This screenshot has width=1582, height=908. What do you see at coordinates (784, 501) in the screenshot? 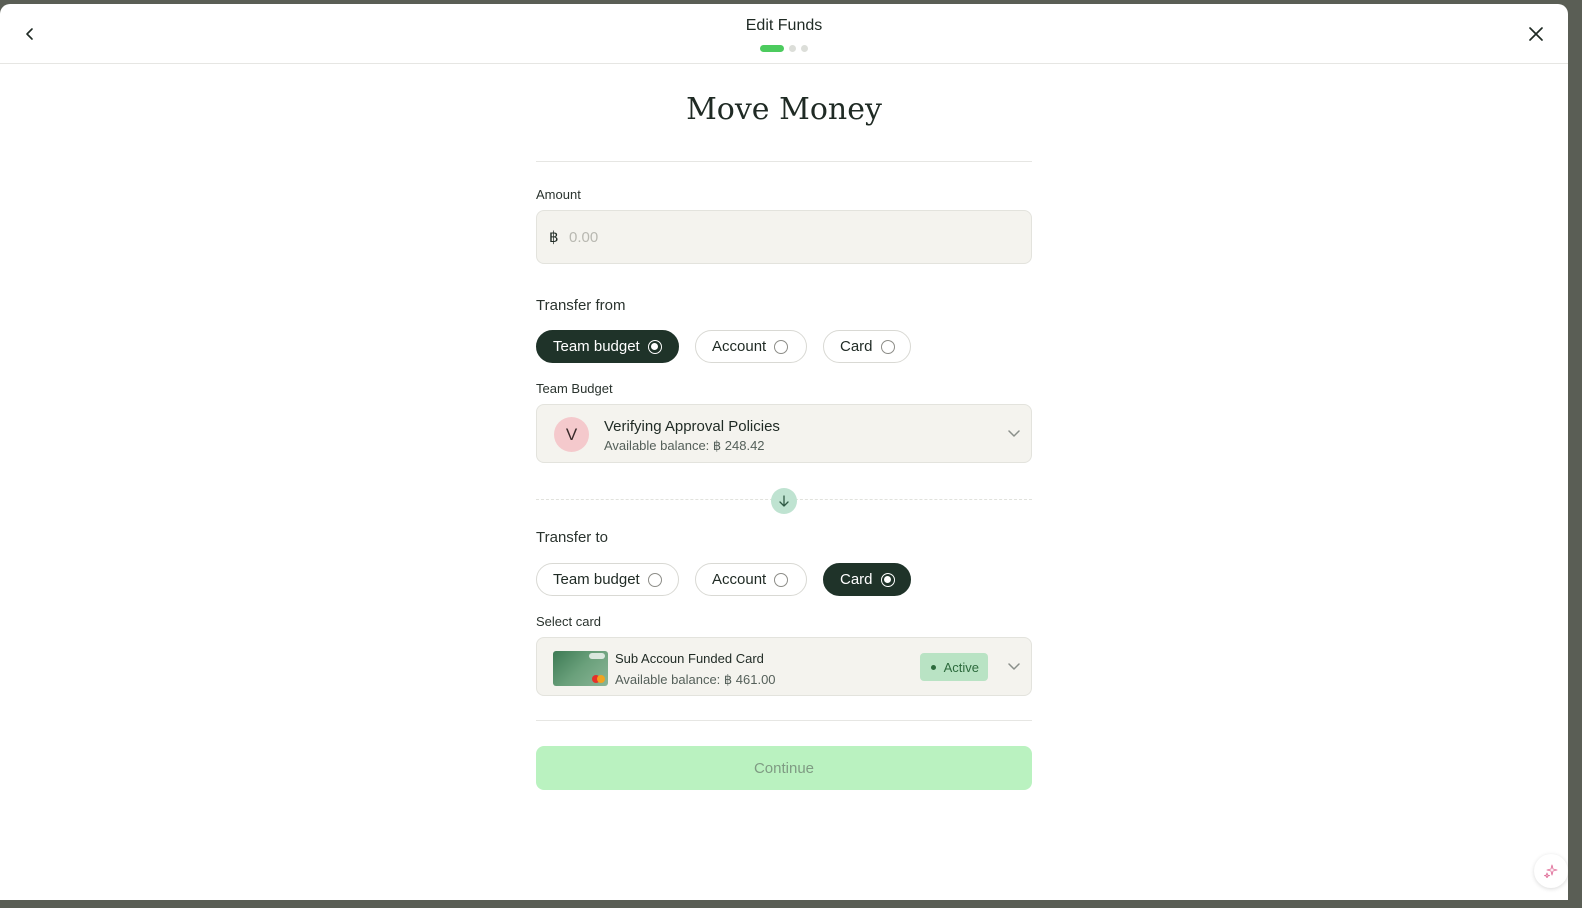
I see `arrow-down-icon` at bounding box center [784, 501].